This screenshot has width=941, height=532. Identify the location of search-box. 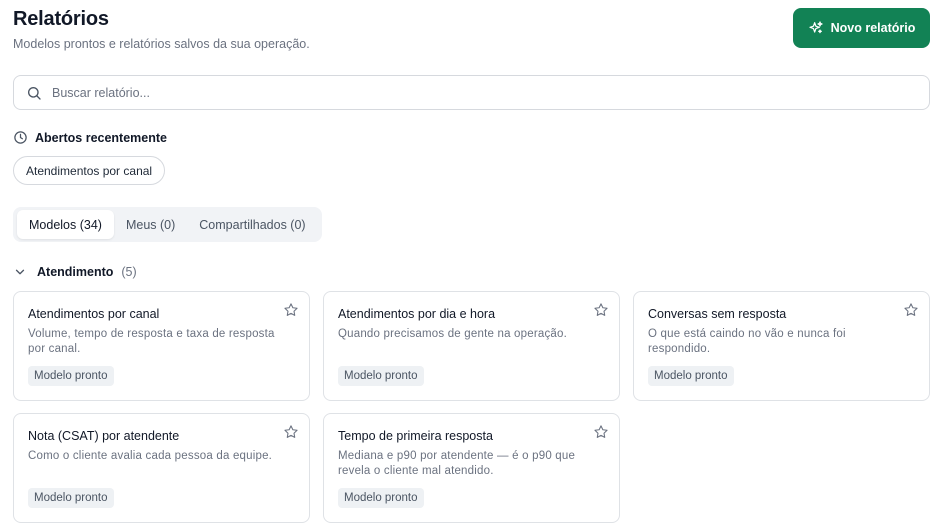
(471, 92).